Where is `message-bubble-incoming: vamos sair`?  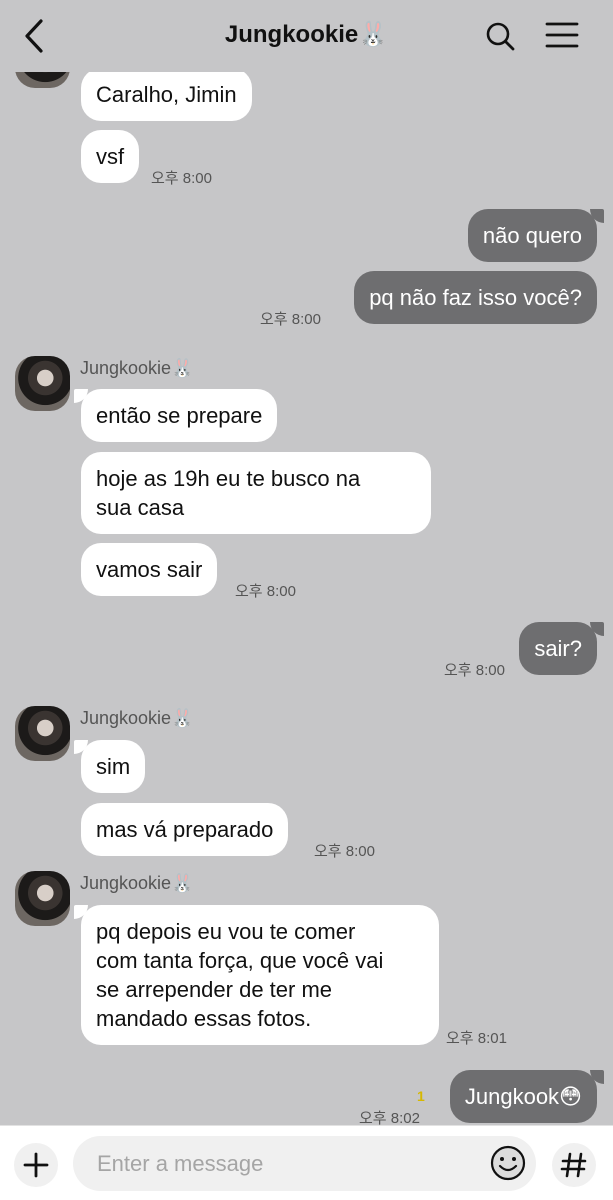
message-bubble-incoming: vamos sair is located at coordinates (149, 569).